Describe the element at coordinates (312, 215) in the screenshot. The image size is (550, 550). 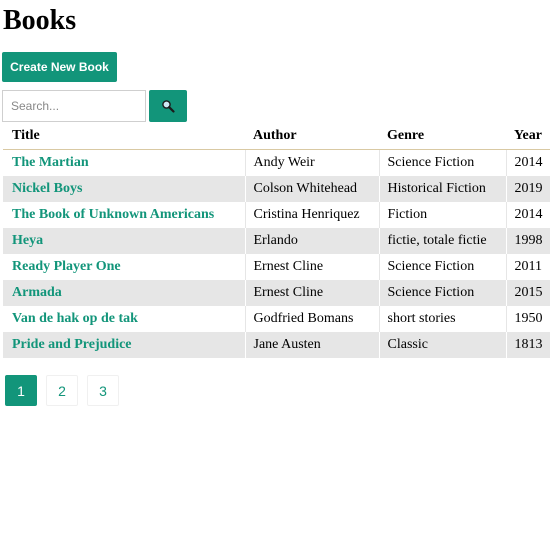
I see `book-author: Cristina Henriquez` at that location.